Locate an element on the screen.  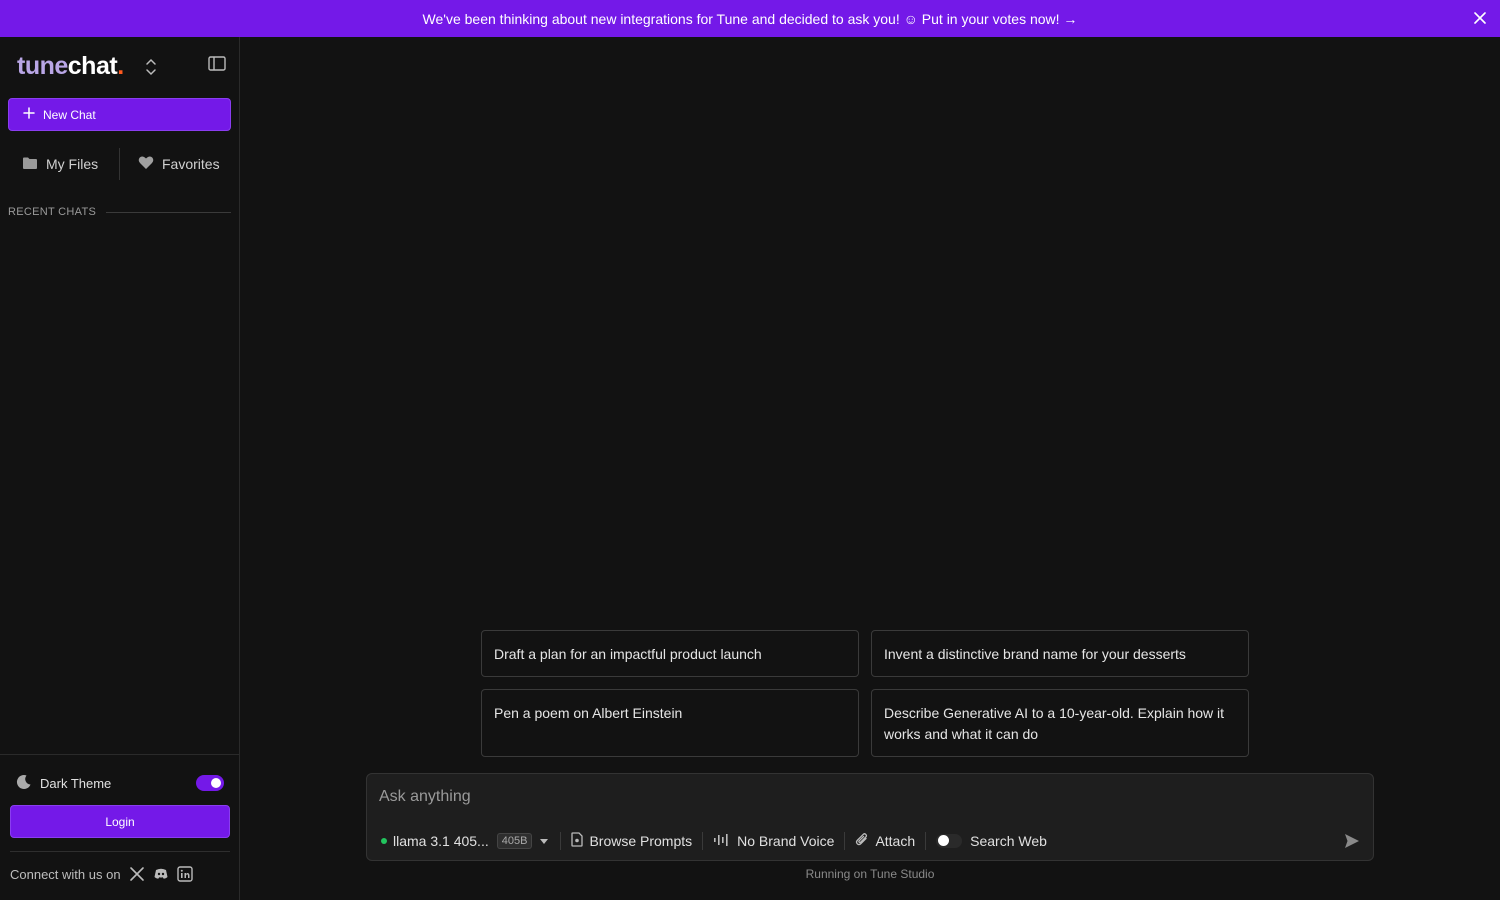
attach-label: Attach is located at coordinates (895, 841).